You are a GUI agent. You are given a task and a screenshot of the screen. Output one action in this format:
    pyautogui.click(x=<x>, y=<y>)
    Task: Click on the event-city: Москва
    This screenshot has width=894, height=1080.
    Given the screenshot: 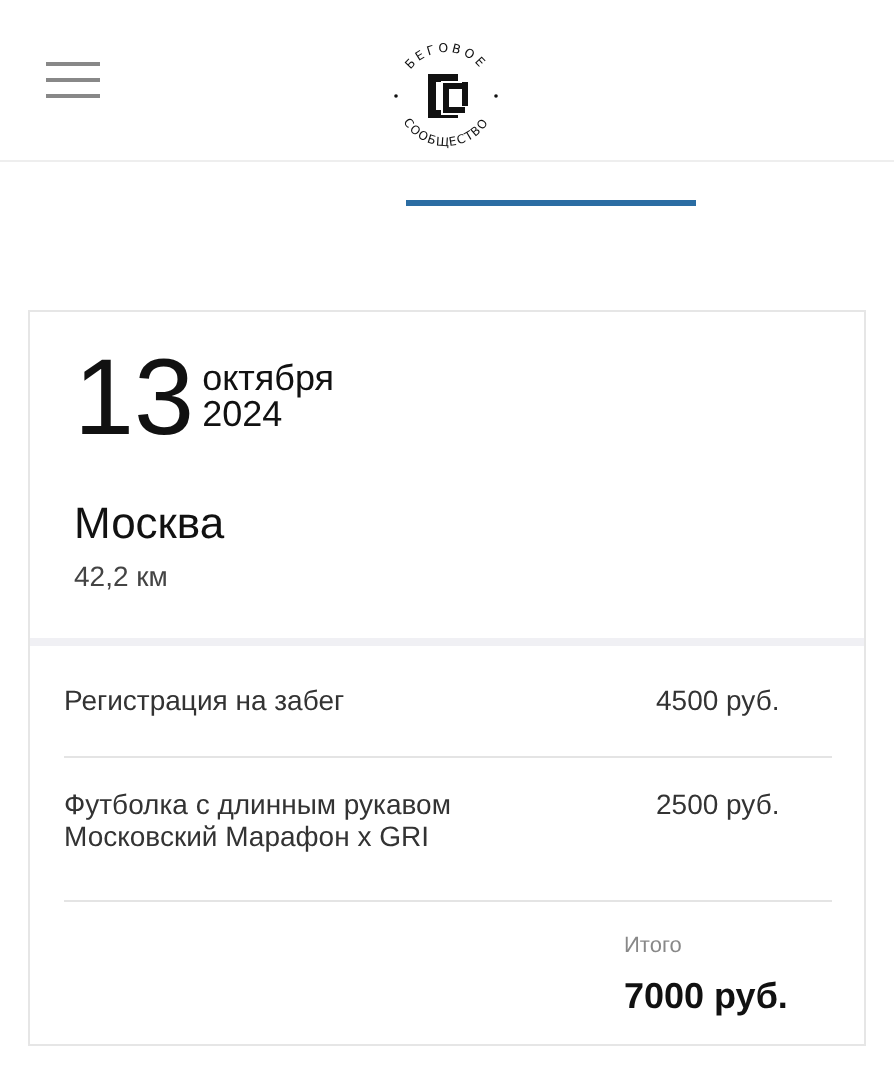 What is the action you would take?
    pyautogui.click(x=150, y=524)
    